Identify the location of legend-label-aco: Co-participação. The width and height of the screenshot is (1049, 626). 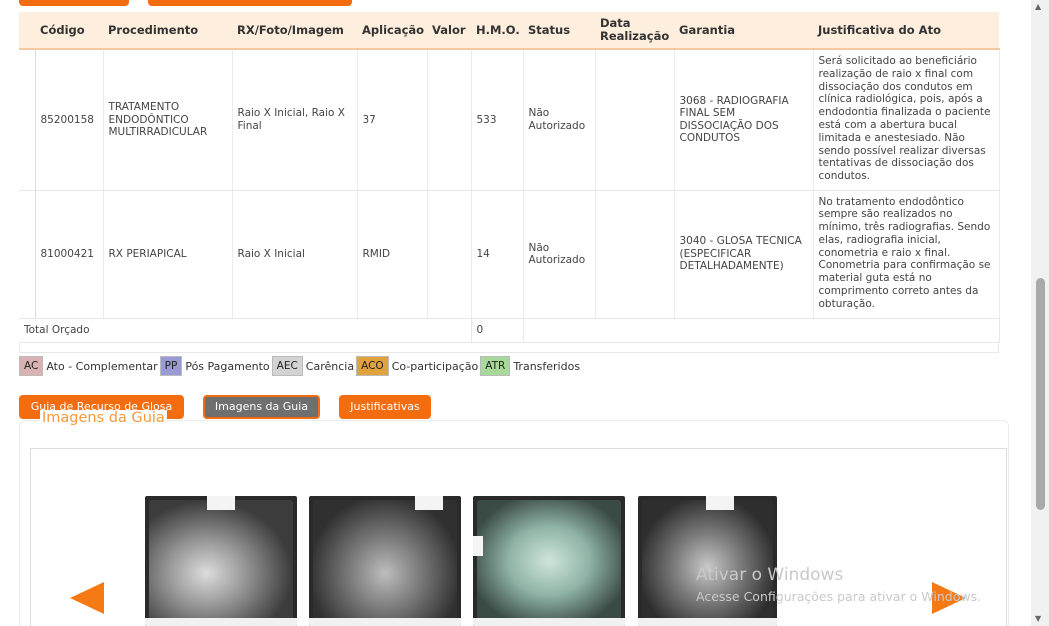
(435, 366).